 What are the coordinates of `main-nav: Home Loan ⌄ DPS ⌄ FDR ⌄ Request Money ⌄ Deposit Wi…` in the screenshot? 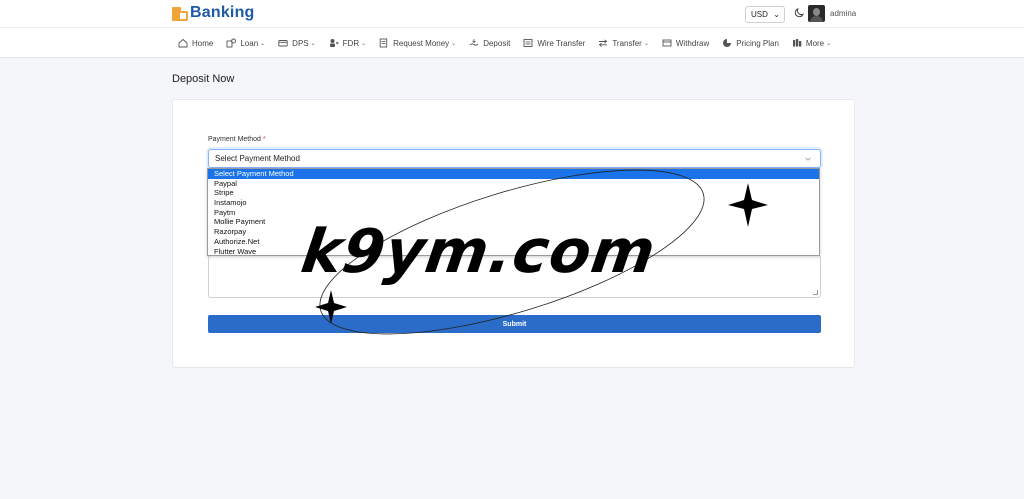 It's located at (512, 43).